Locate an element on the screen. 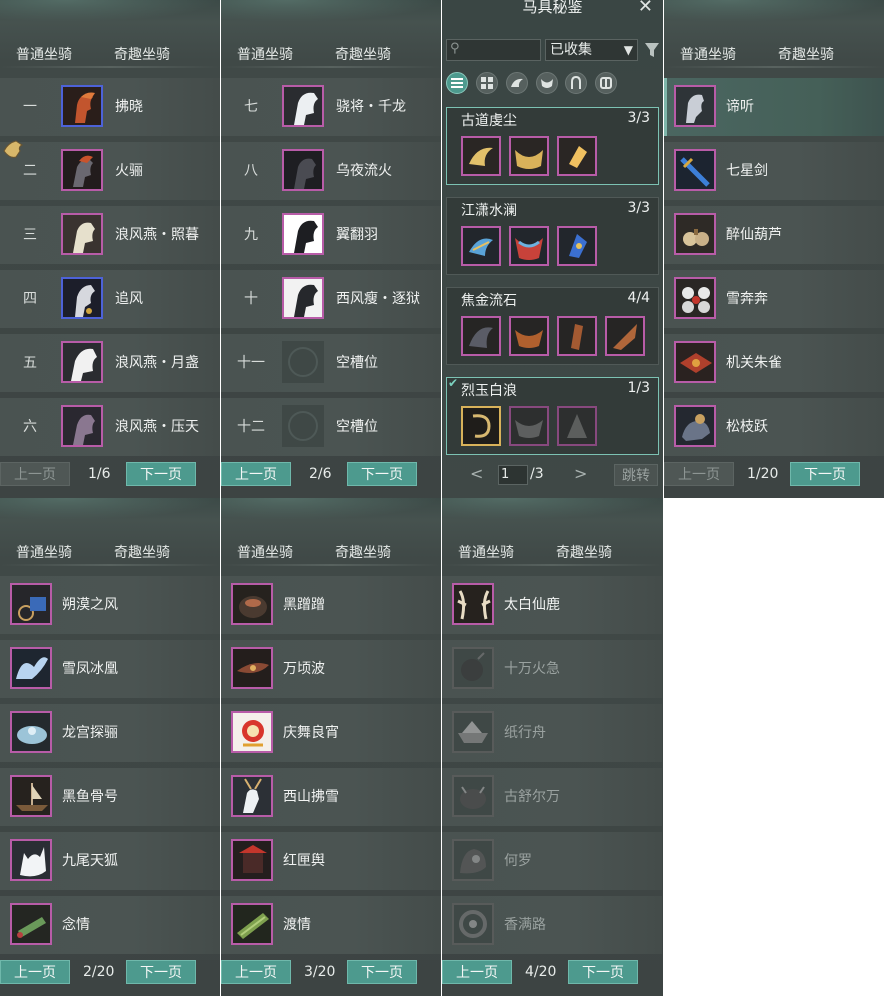 Image resolution: width=884 pixels, height=996 pixels. mount-row: 龙宫探骊 is located at coordinates (110, 733).